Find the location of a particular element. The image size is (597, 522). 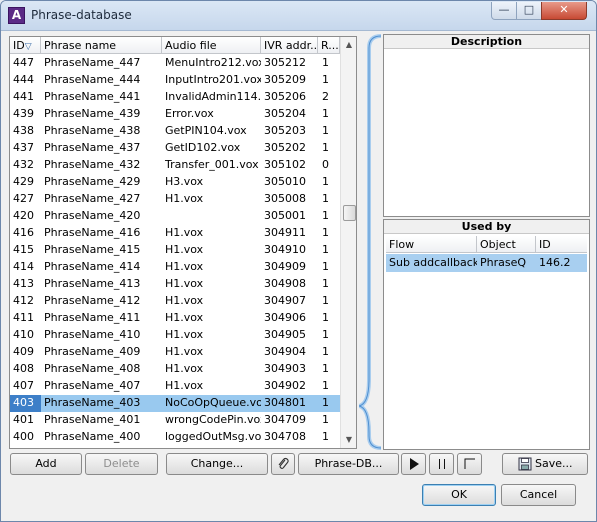

scrollbar-thumb is located at coordinates (349, 213).